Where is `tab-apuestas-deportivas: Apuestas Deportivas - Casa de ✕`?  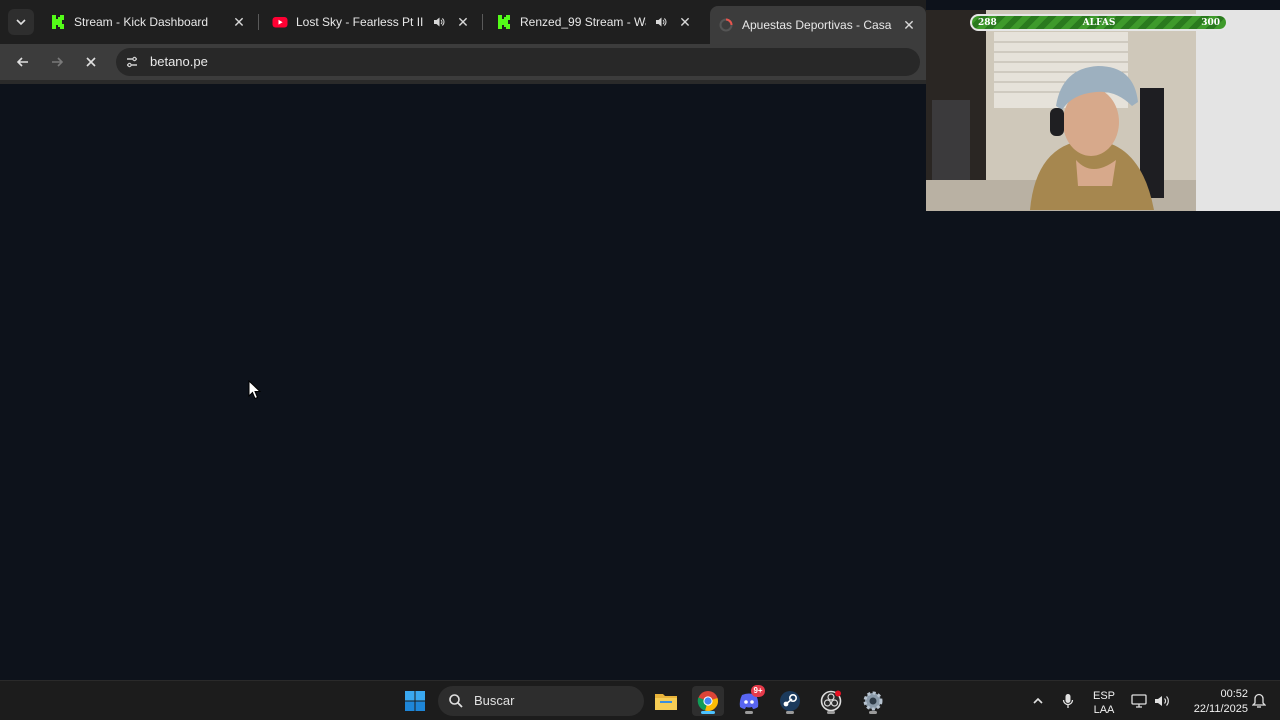 tab-apuestas-deportivas: Apuestas Deportivas - Casa de ✕ is located at coordinates (818, 25).